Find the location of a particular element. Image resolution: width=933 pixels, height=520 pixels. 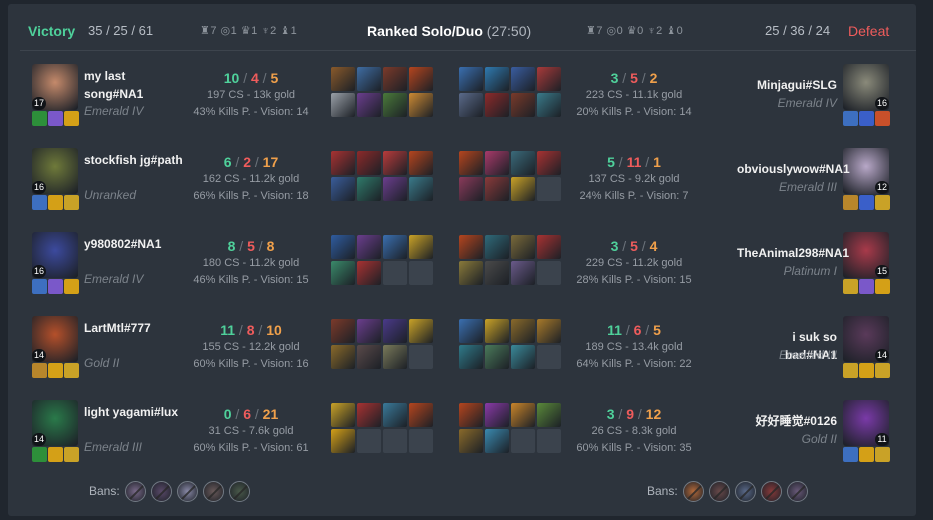

assists: 2 is located at coordinates (653, 78).